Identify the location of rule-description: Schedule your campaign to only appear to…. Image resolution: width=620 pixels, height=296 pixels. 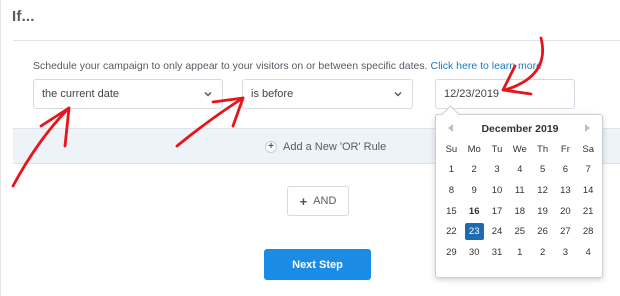
(287, 66).